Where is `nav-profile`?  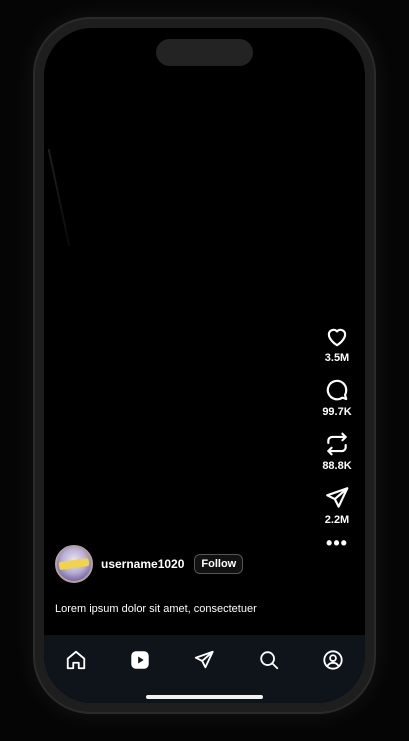 nav-profile is located at coordinates (333, 660).